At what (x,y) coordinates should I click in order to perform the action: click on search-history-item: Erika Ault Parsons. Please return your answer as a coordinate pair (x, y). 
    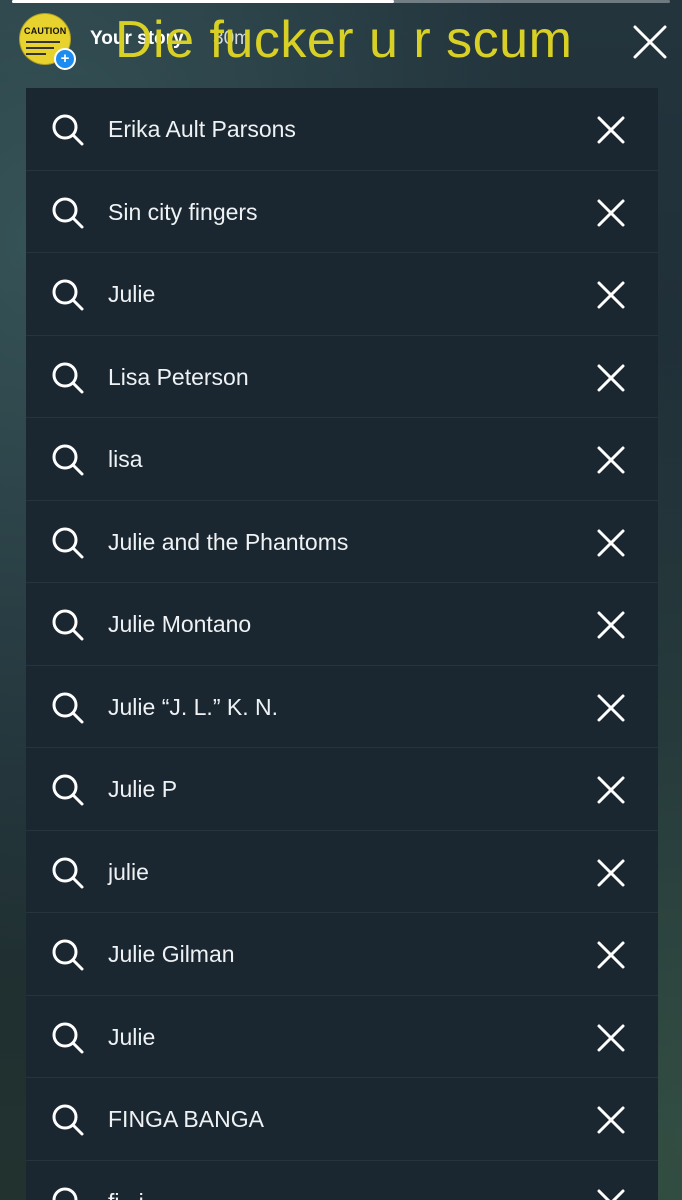
    Looking at the image, I should click on (342, 129).